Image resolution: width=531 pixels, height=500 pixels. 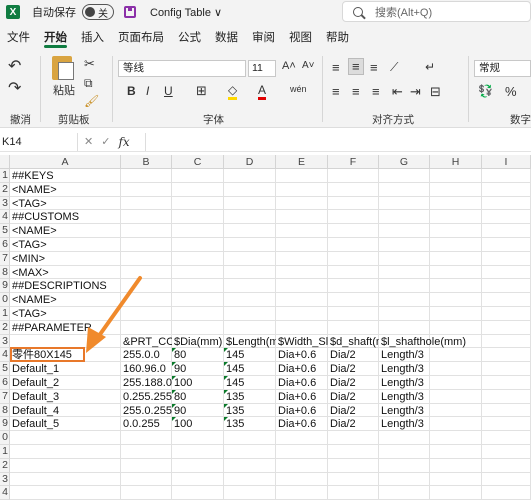 What do you see at coordinates (289, 66) in the screenshot?
I see `increase-font-icon: A˄` at bounding box center [289, 66].